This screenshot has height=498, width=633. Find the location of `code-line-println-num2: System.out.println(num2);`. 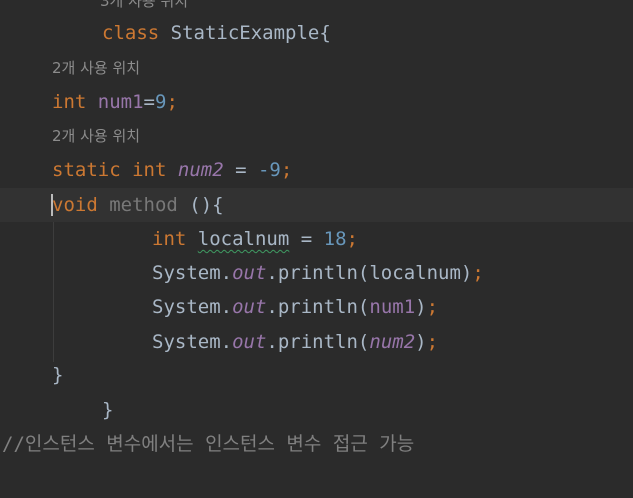

code-line-println-num2: System.out.println(num2); is located at coordinates (316, 342).